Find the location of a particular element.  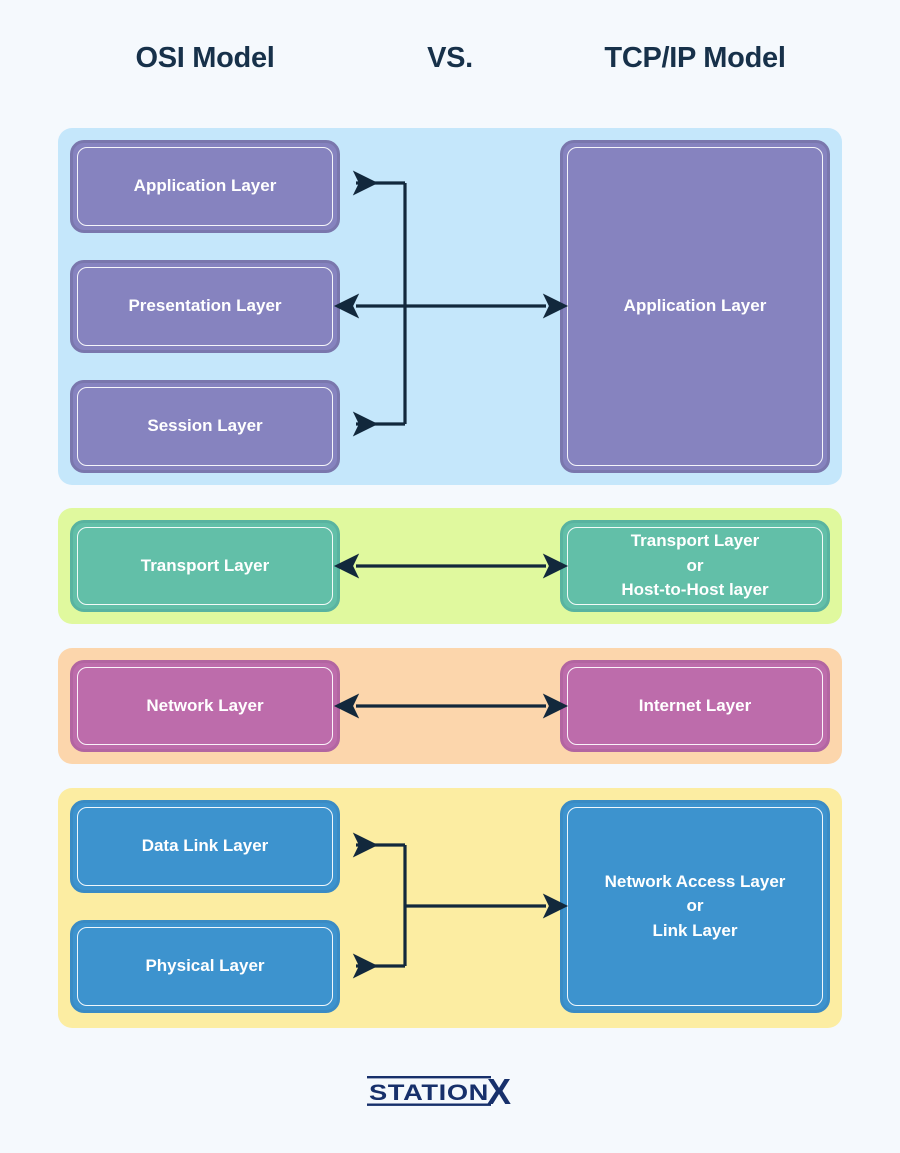

layer-label: Network Layer is located at coordinates (205, 705).